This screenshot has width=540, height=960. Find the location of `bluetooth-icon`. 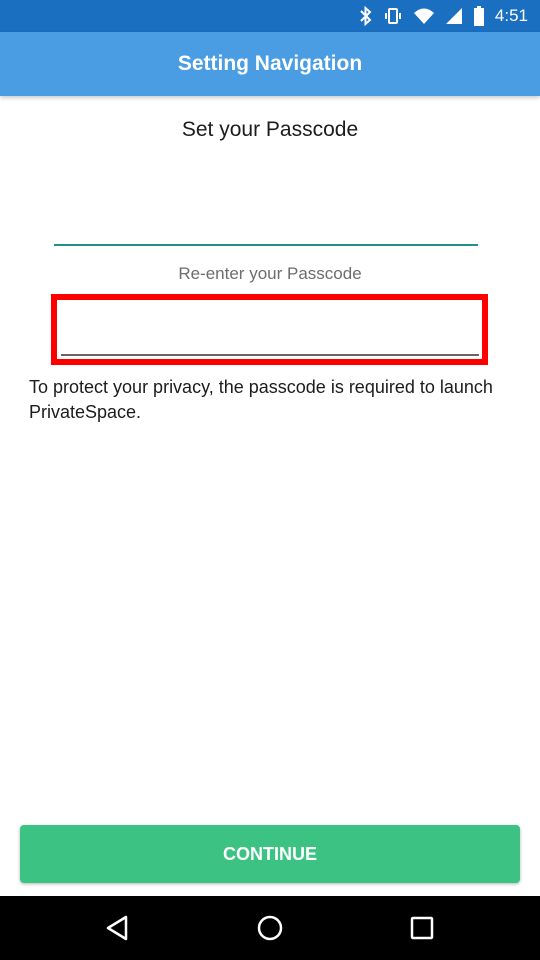

bluetooth-icon is located at coordinates (366, 16).